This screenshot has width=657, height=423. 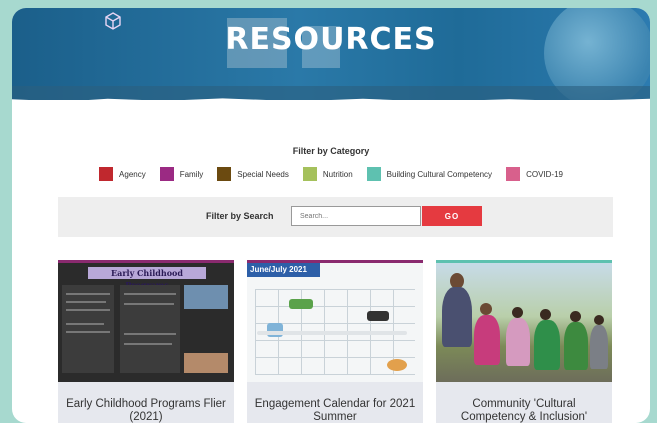 I want to click on category-label: Family, so click(x=191, y=174).